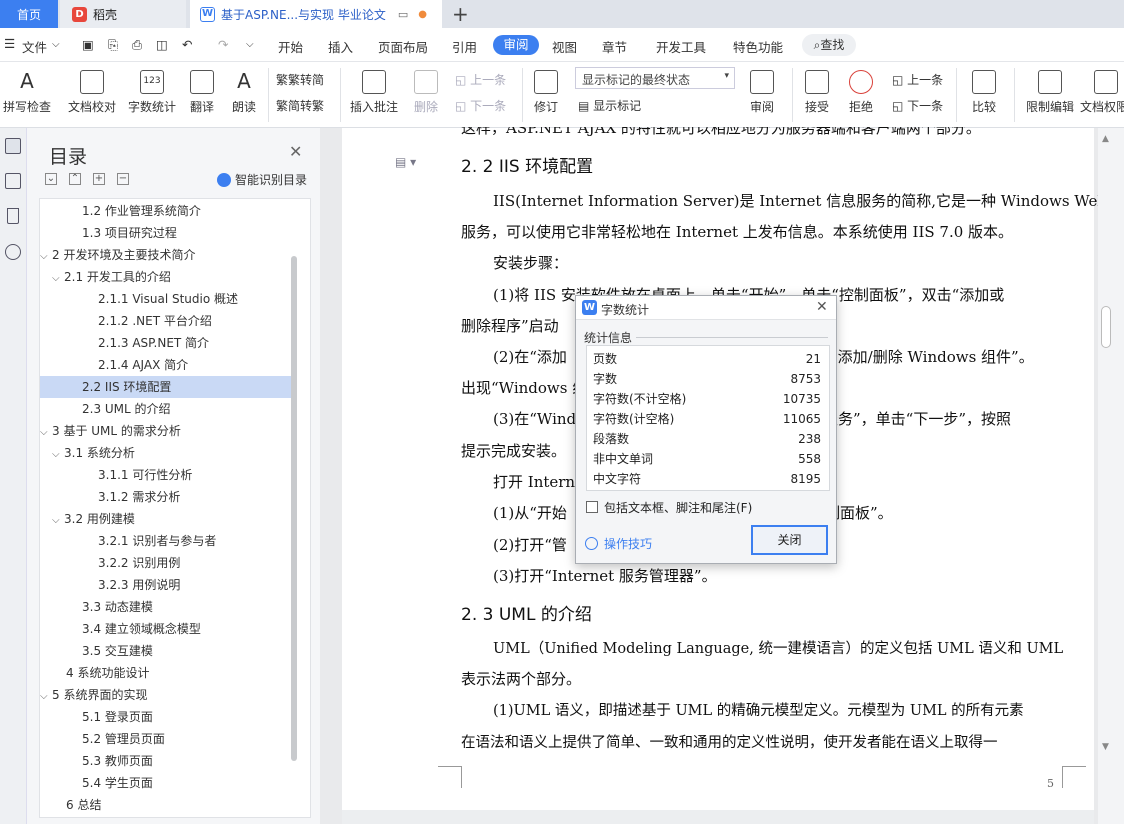 The image size is (1124, 824). What do you see at coordinates (166, 519) in the screenshot?
I see `toc-item: ⌵ 3.2 用例建模` at bounding box center [166, 519].